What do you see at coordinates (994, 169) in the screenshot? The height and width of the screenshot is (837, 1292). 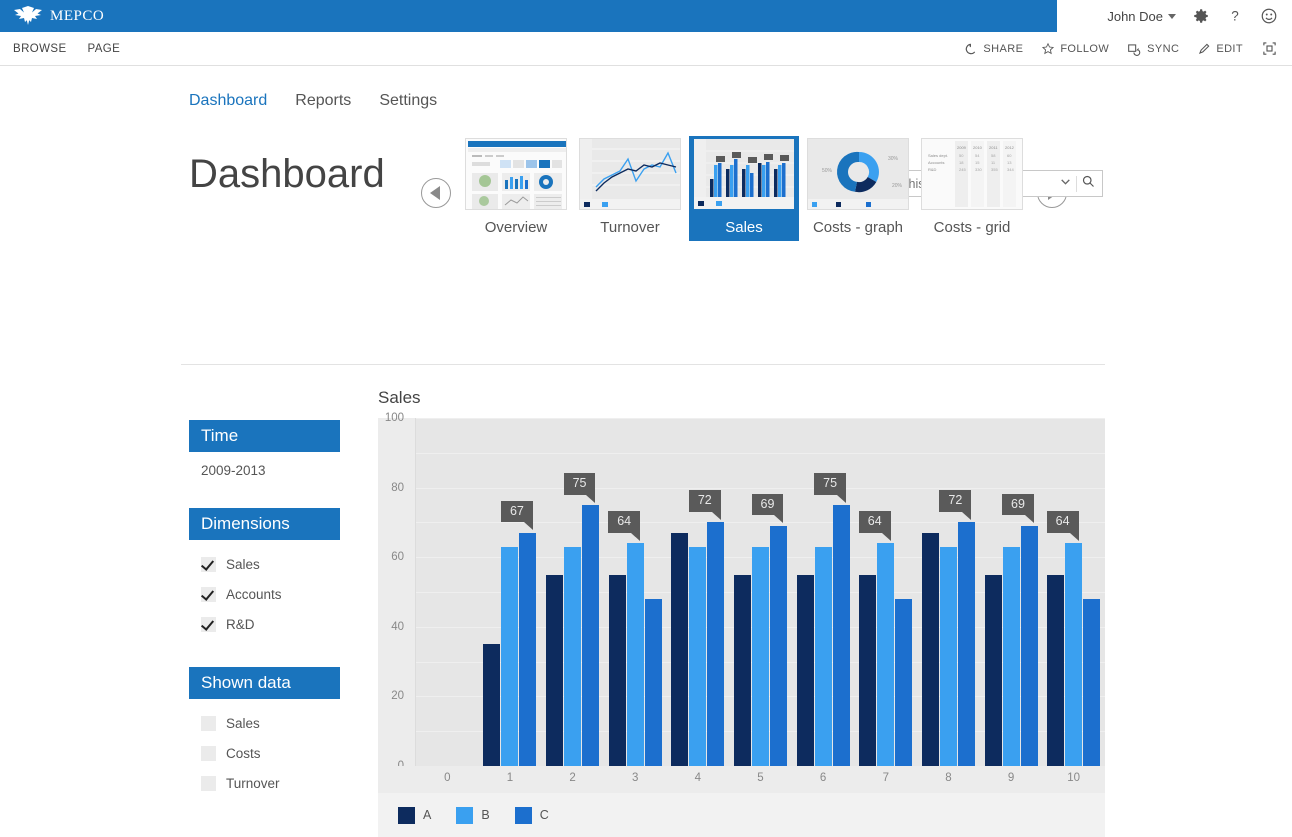 I see `svg-text: 355` at bounding box center [994, 169].